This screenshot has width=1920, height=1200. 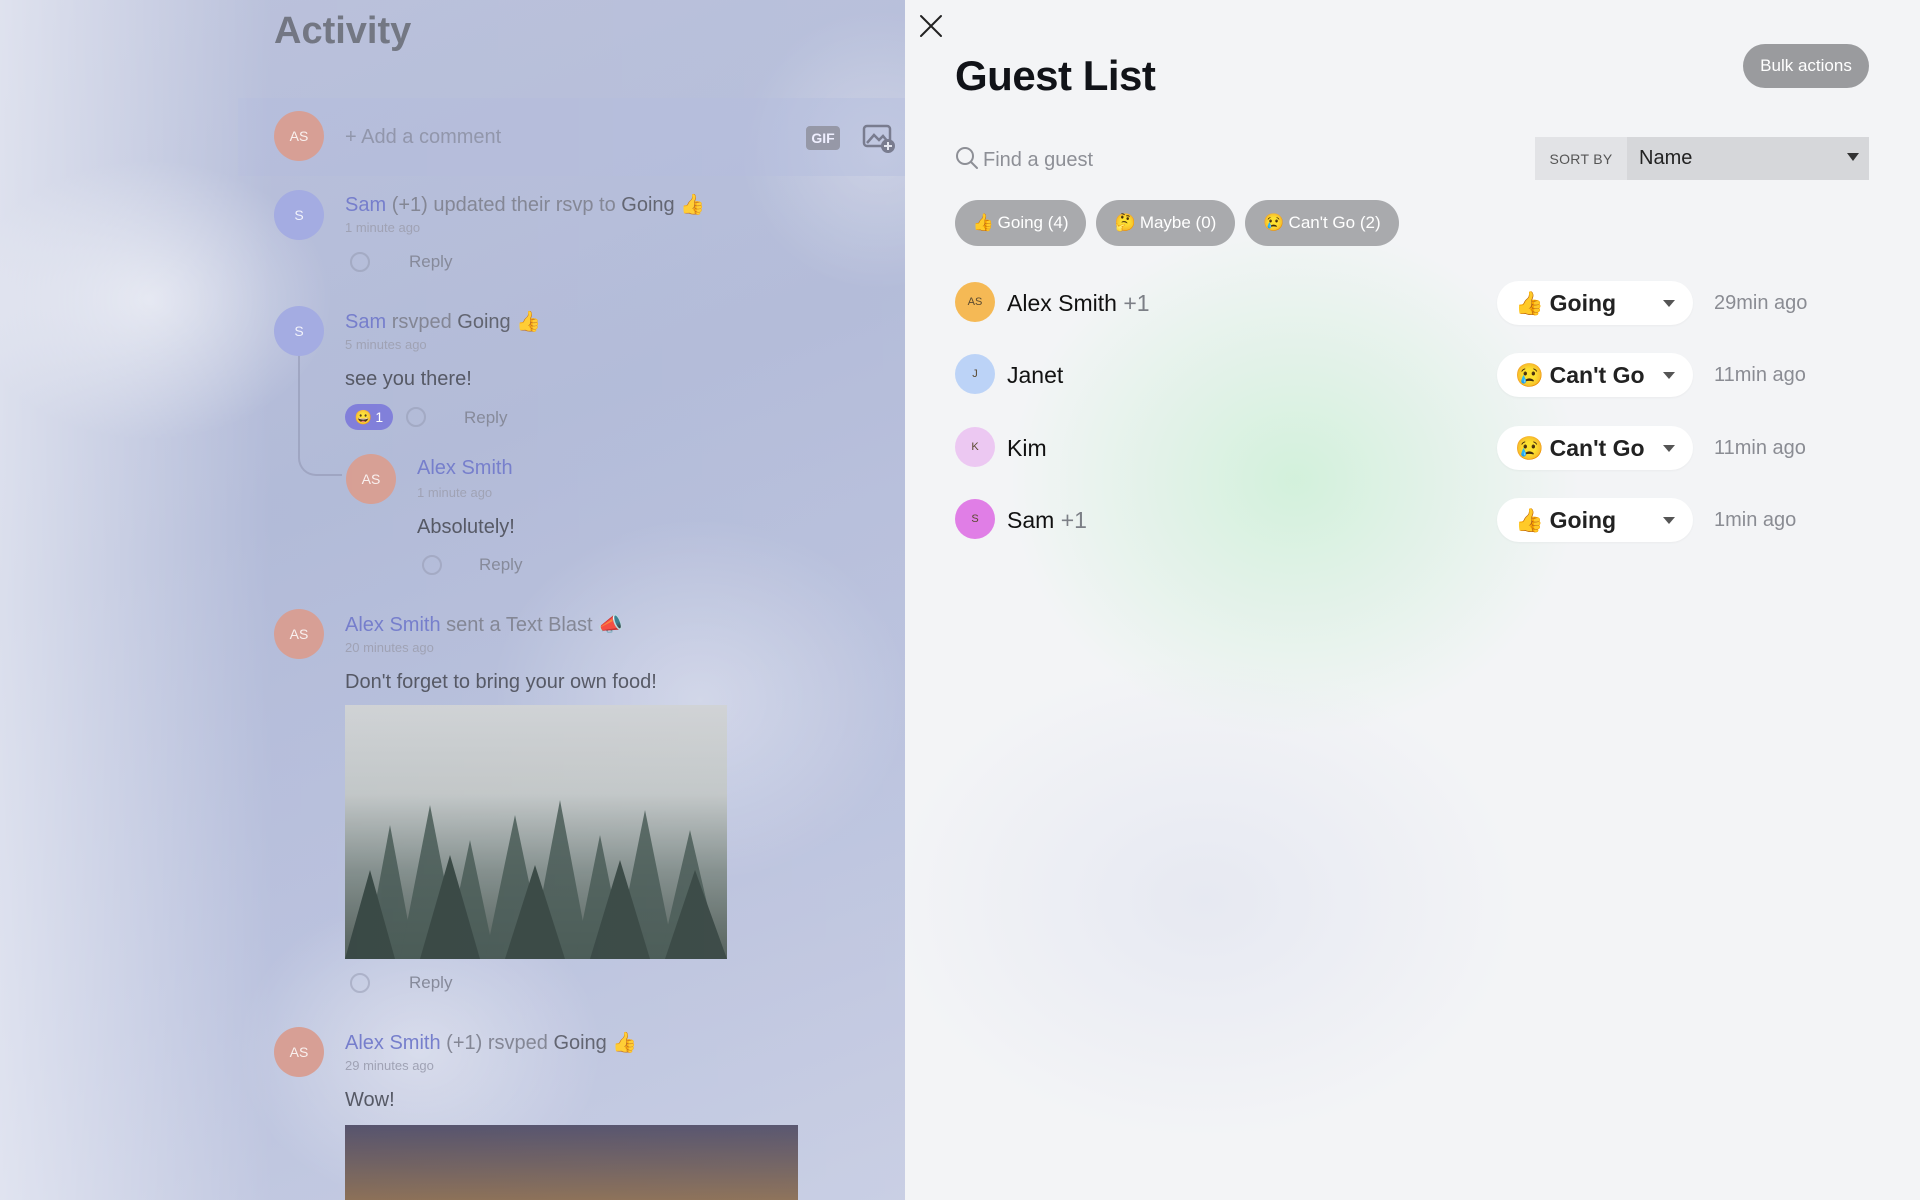 What do you see at coordinates (1761, 303) in the screenshot?
I see `rsvp-time: 29min ago` at bounding box center [1761, 303].